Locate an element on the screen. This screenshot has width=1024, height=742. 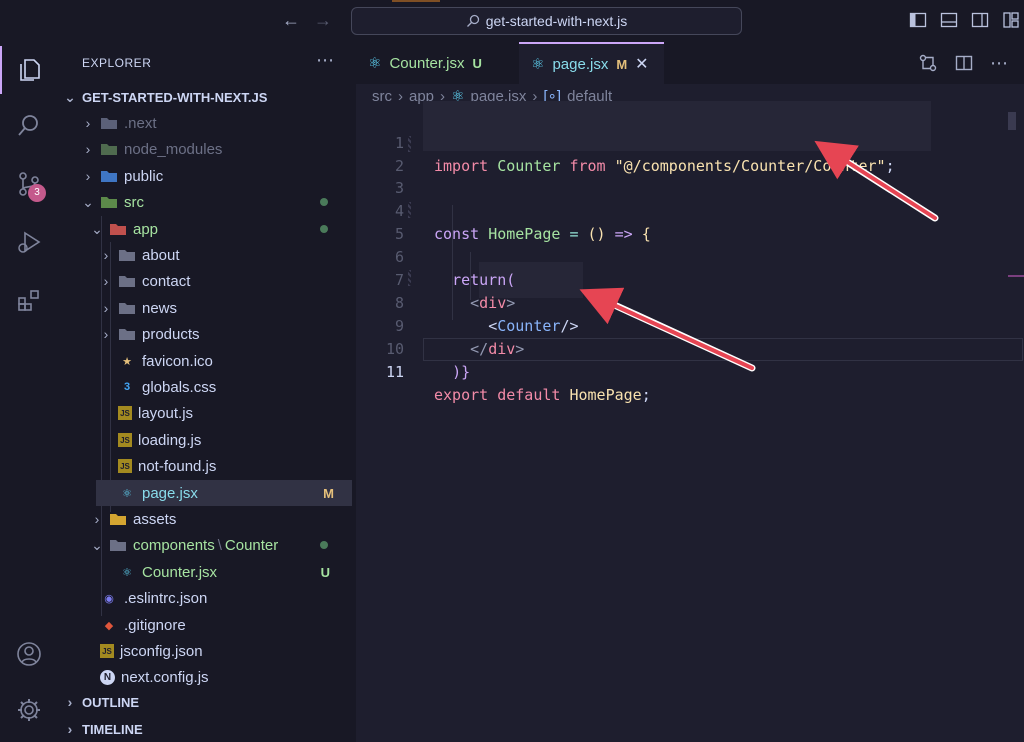
folder-assets-icon is located at coordinates (118, 519).